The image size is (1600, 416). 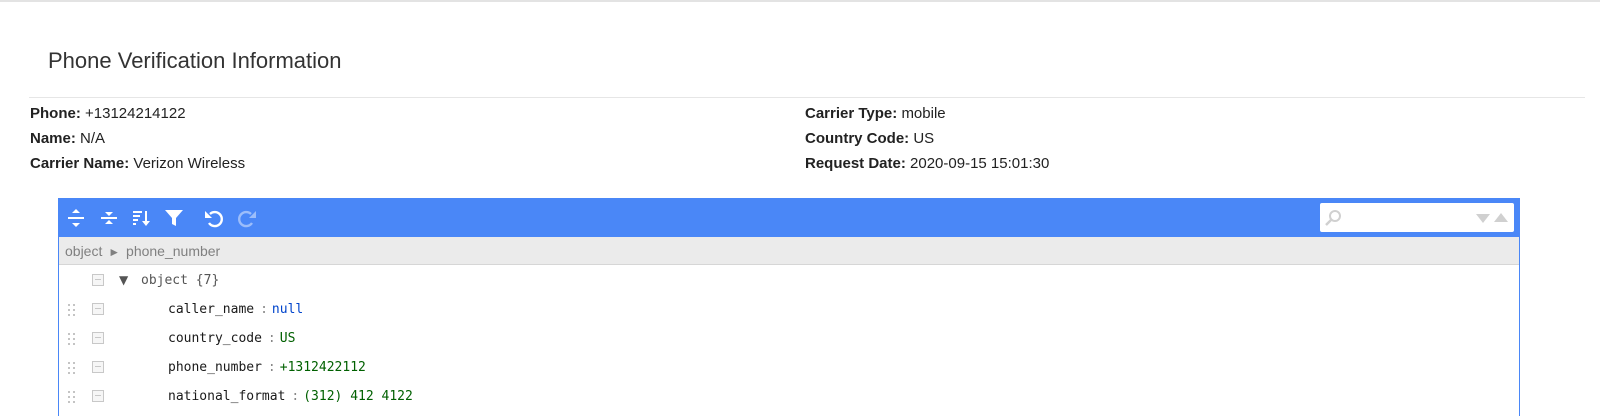 I want to click on tree-row: country_code: US, so click(x=789, y=338).